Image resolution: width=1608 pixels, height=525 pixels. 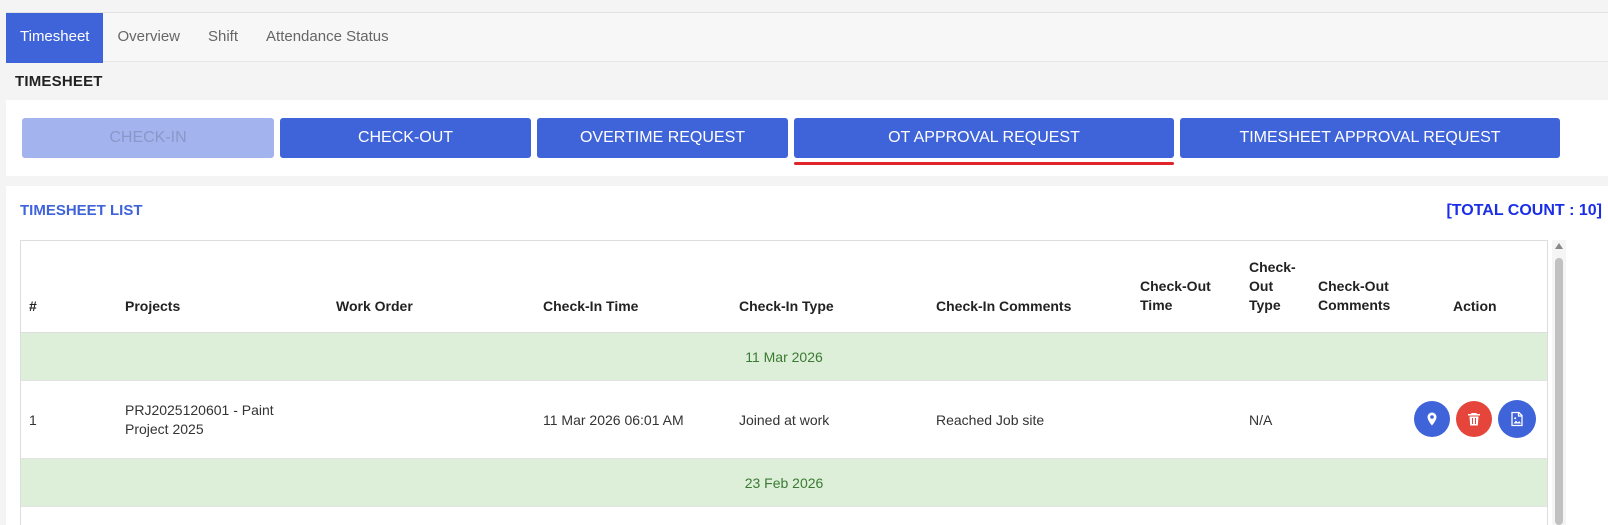 I want to click on col-header-action: Action, so click(x=1475, y=306).